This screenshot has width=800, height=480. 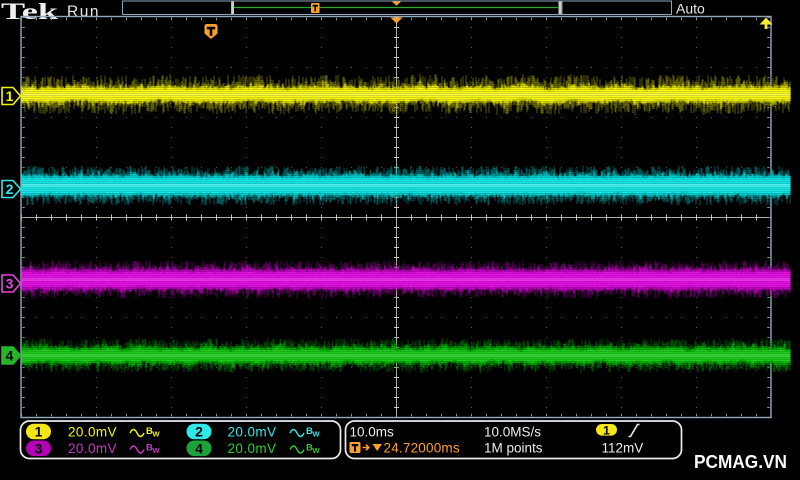 I want to click on svg-text: Tek, so click(x=29, y=12).